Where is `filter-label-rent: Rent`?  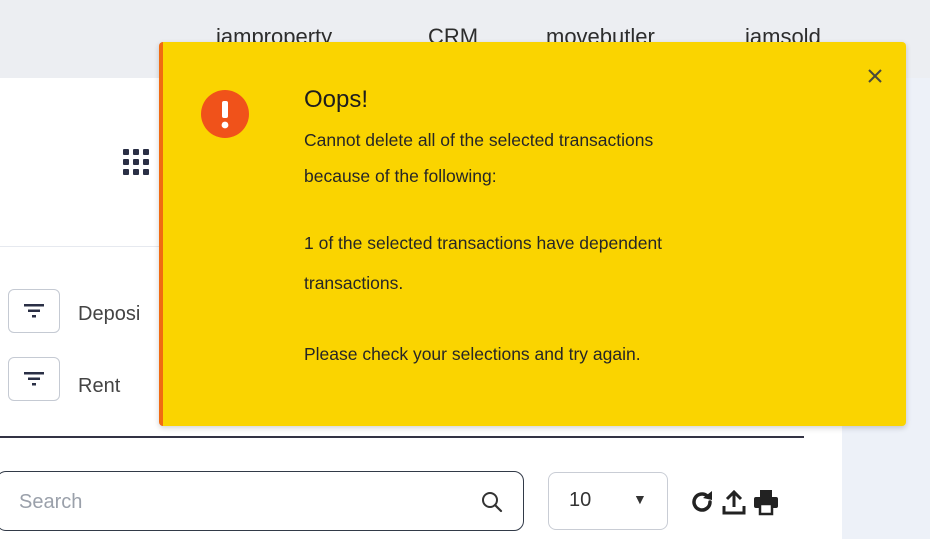
filter-label-rent: Rent is located at coordinates (99, 386).